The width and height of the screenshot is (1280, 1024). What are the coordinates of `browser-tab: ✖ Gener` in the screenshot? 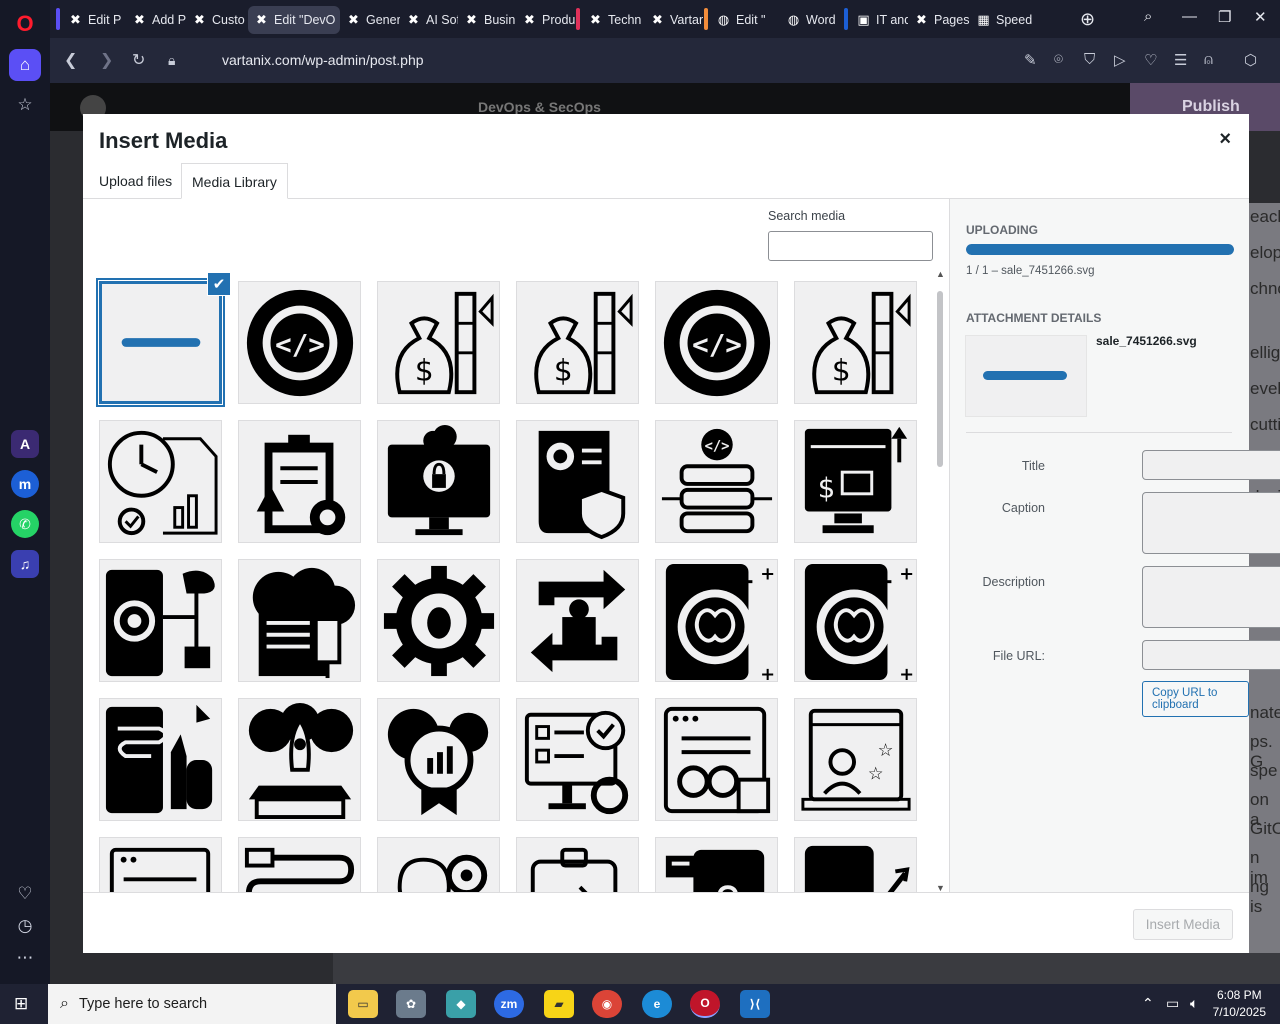 It's located at (370, 20).